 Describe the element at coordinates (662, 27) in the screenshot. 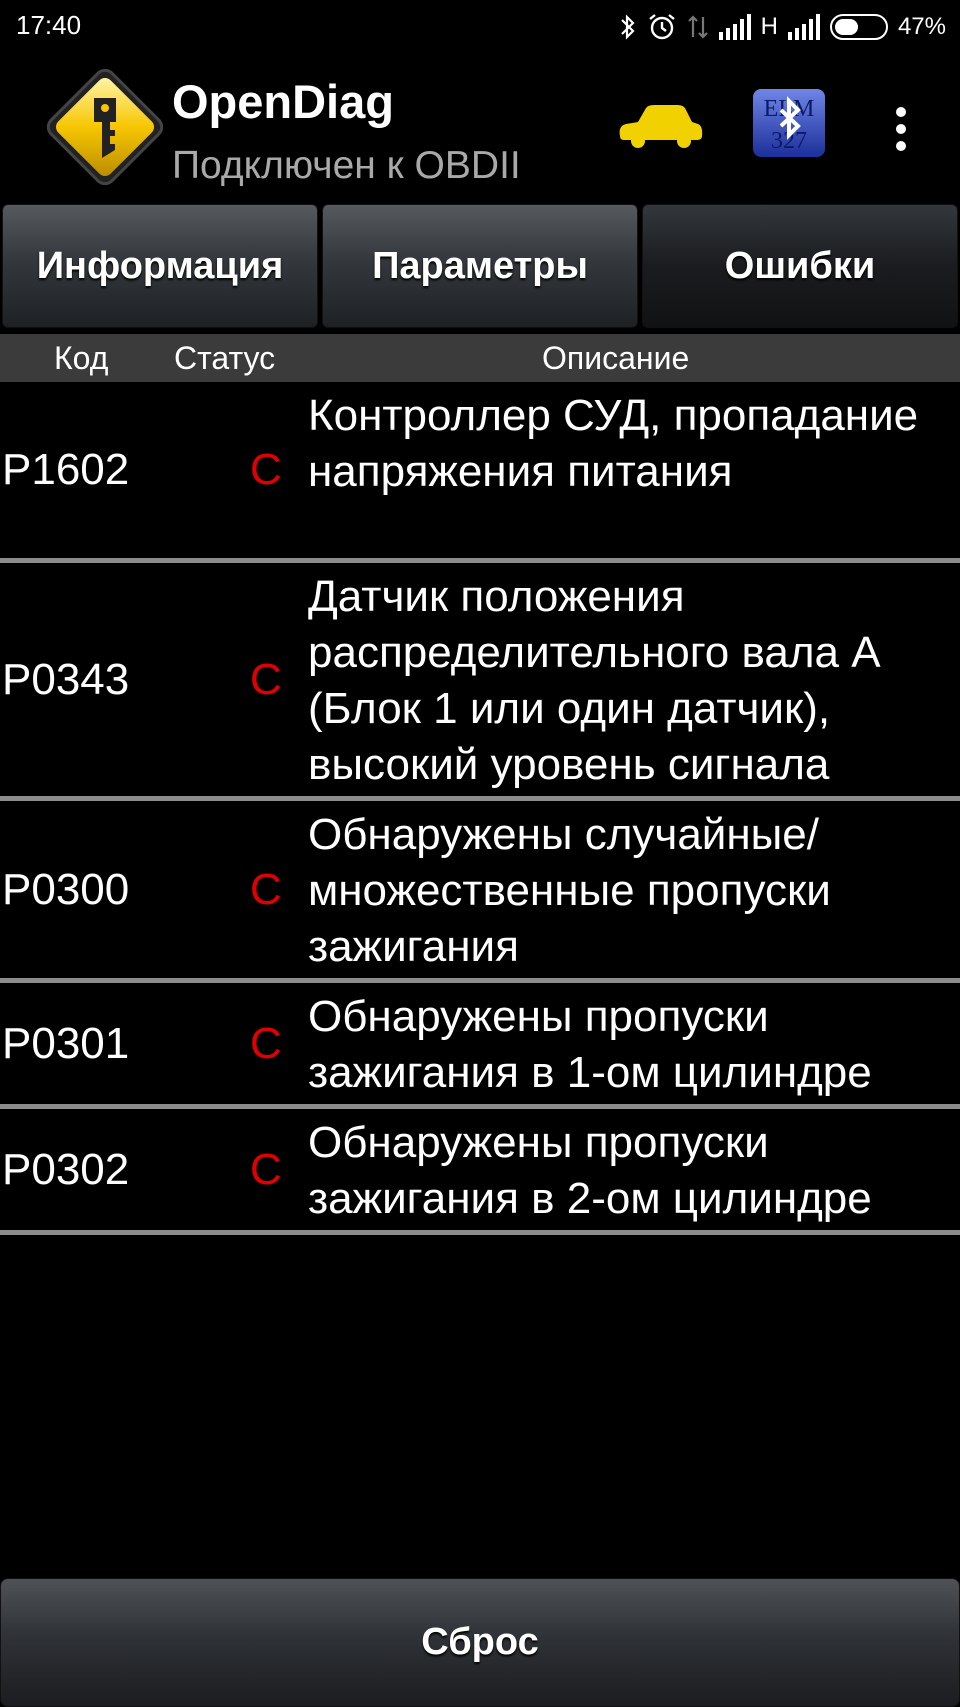

I see `alarm-clock-icon` at that location.